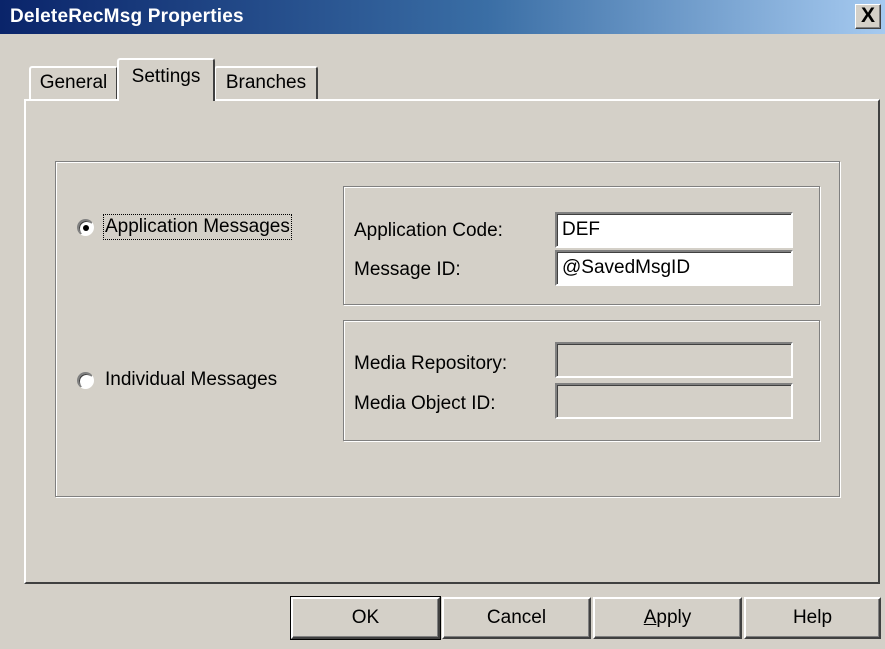  I want to click on ok-button: OK, so click(365, 618).